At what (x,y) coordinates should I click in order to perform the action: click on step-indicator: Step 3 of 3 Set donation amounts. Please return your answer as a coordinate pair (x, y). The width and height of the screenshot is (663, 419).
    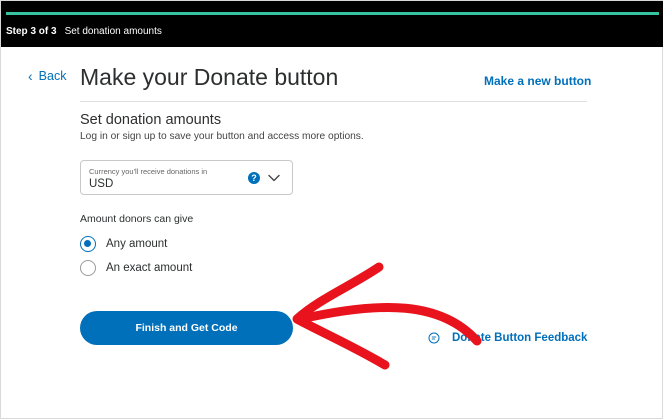
    Looking at the image, I should click on (84, 31).